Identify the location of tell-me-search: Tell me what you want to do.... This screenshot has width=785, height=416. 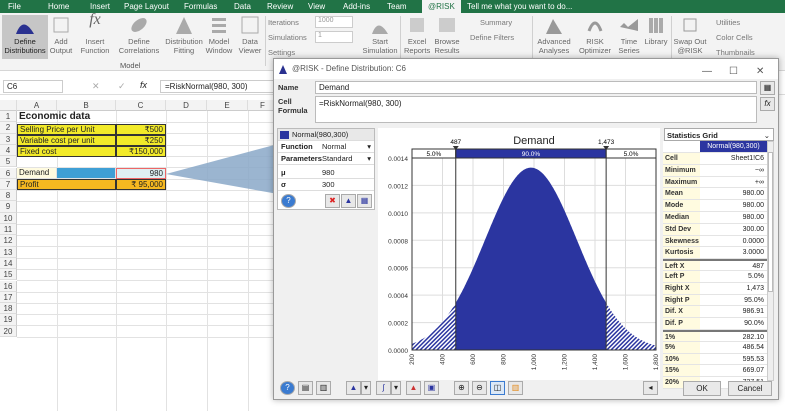
(519, 6).